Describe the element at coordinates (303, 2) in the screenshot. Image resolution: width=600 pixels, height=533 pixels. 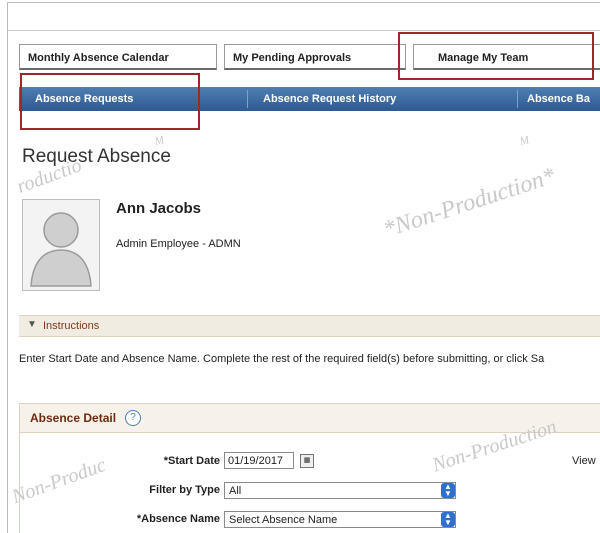
I see `window-top-border` at that location.